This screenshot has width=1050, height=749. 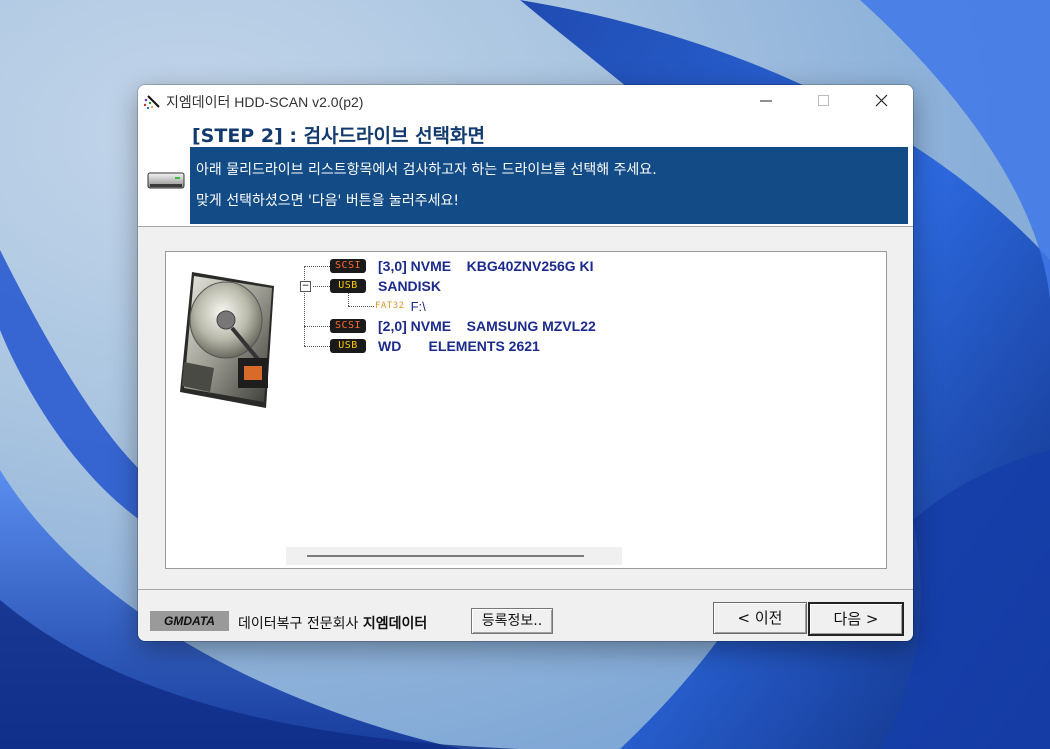 I want to click on drive-item: USB WD ELEMENTS 2621, so click(x=435, y=346).